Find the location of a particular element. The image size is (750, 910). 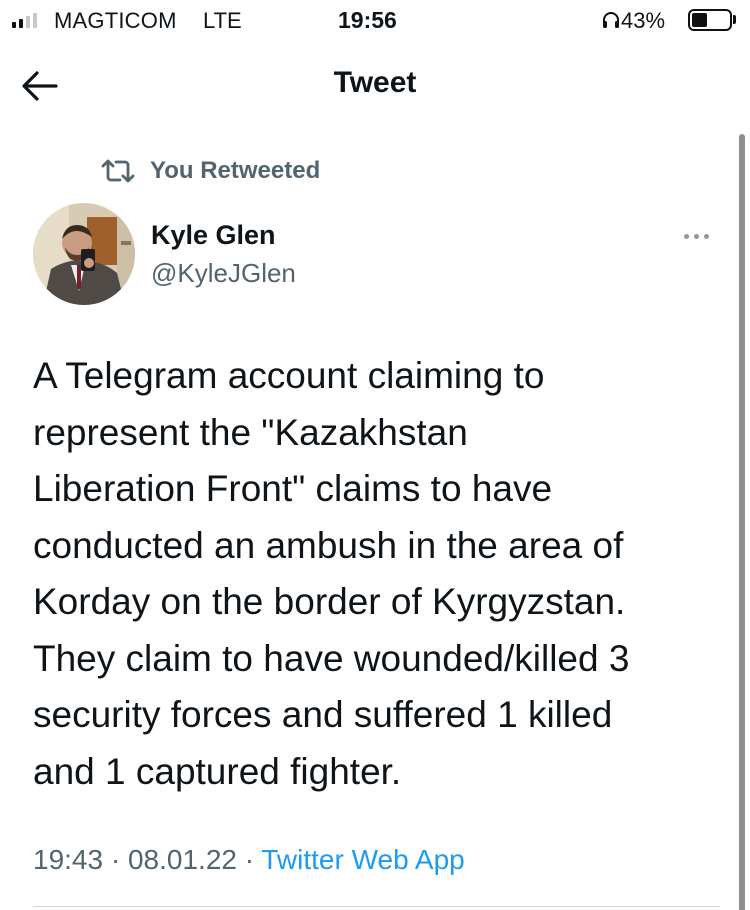

tweet-source-link: Twitter Web App is located at coordinates (362, 859).